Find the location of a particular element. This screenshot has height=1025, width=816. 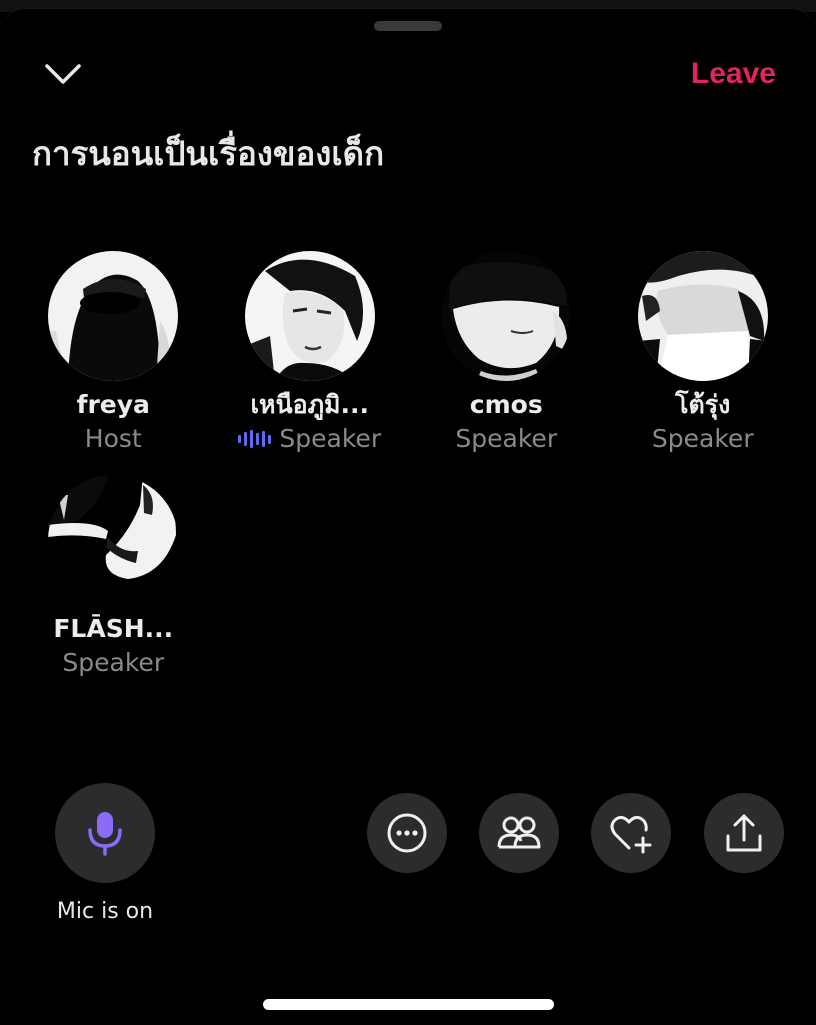

chevron-down-icon is located at coordinates (63, 74).